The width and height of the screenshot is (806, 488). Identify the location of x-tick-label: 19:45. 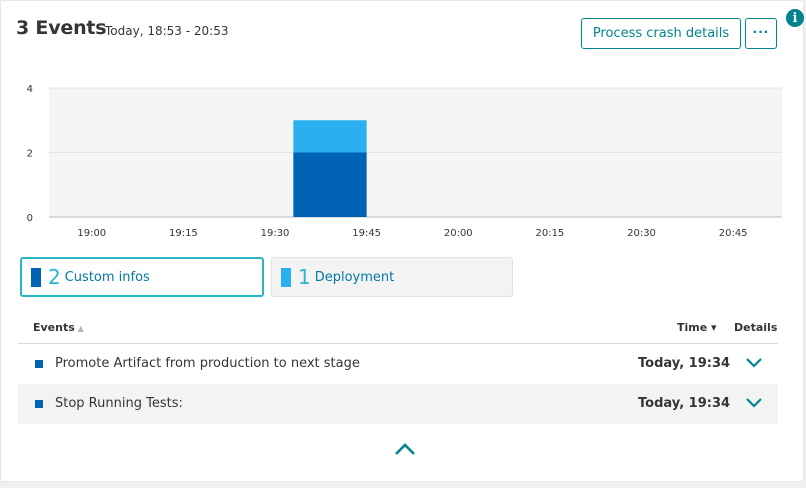
(366, 233).